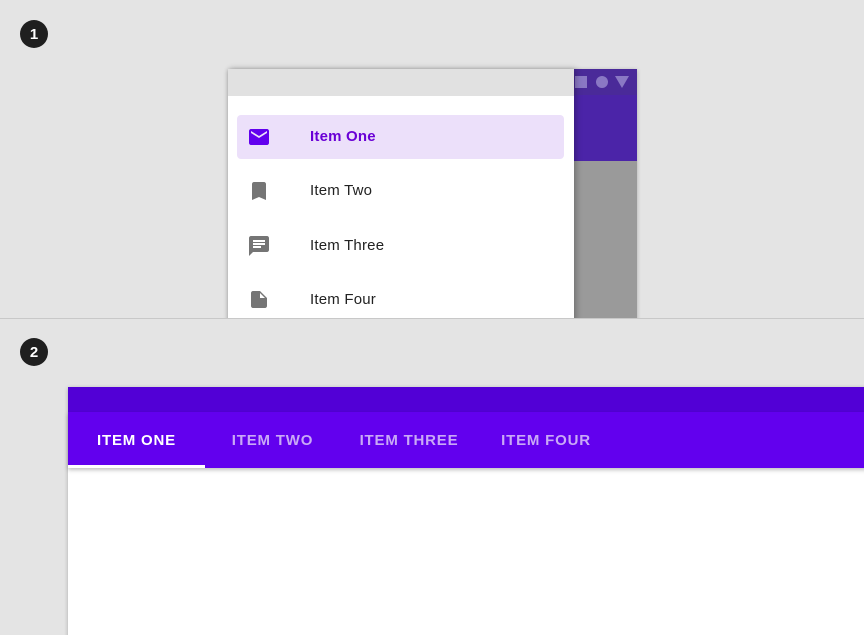 The width and height of the screenshot is (864, 635). Describe the element at coordinates (400, 298) in the screenshot. I see `drawer-item-four: Item Four` at that location.